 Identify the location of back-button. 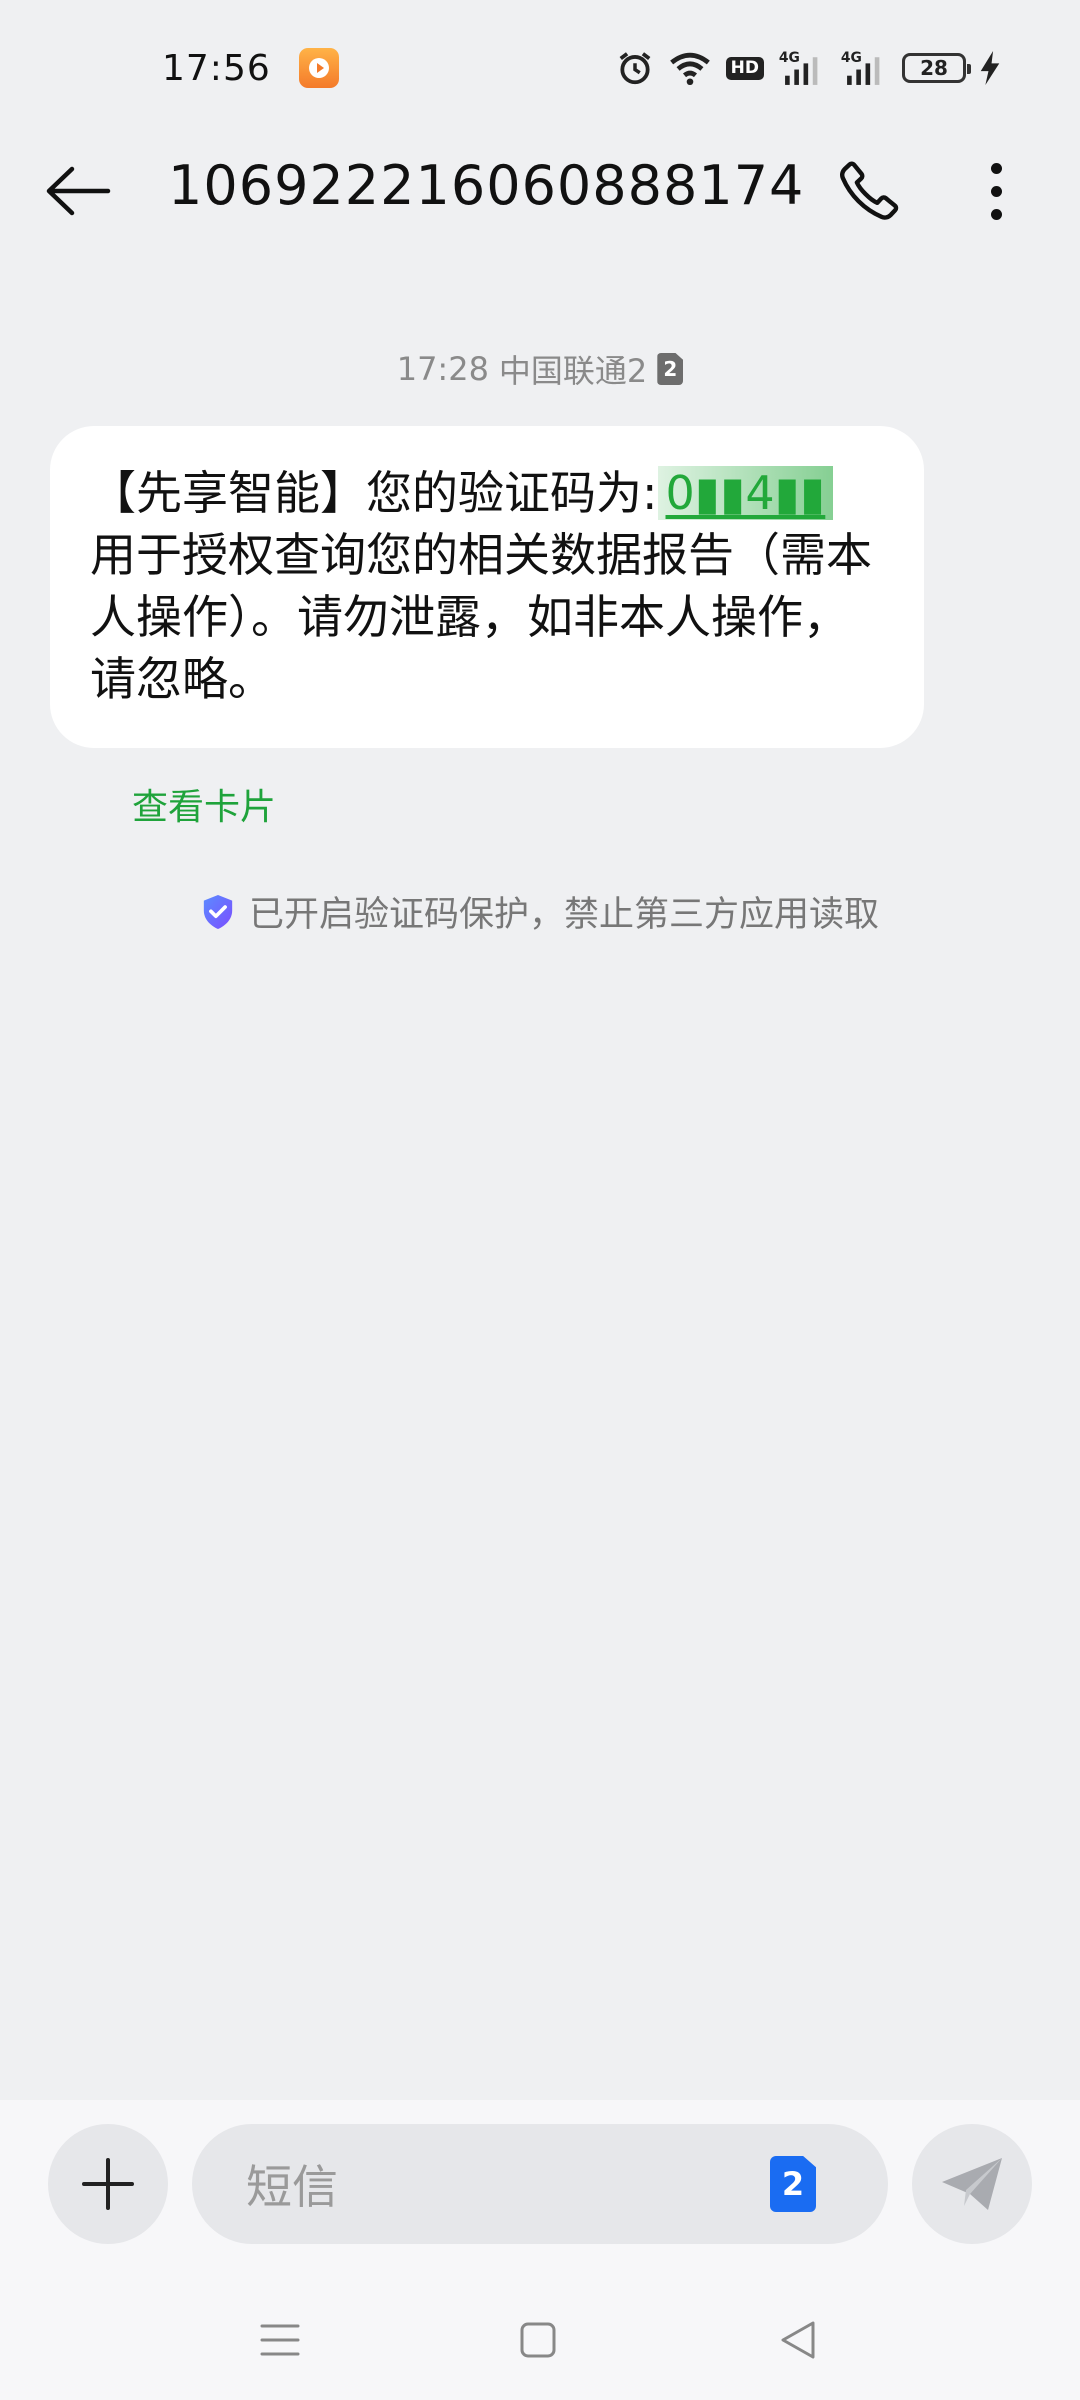
(84, 191).